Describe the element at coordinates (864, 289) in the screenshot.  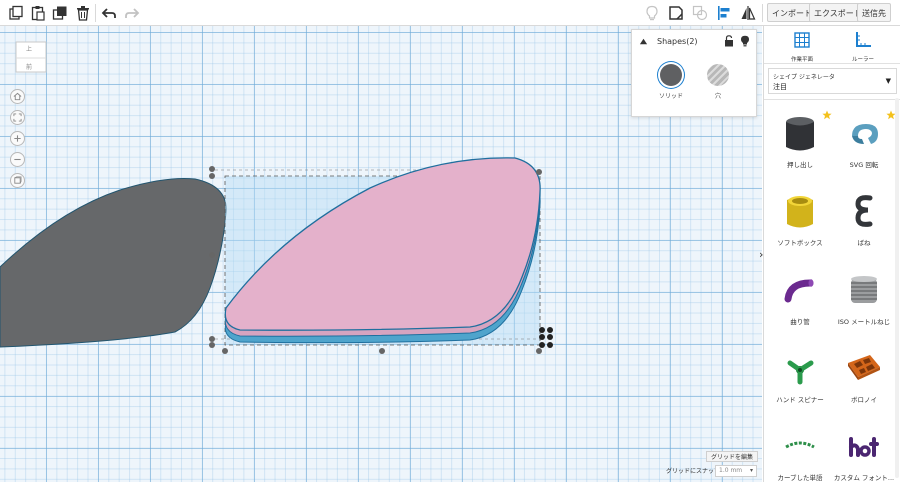
I see `iso-screw-icon` at that location.